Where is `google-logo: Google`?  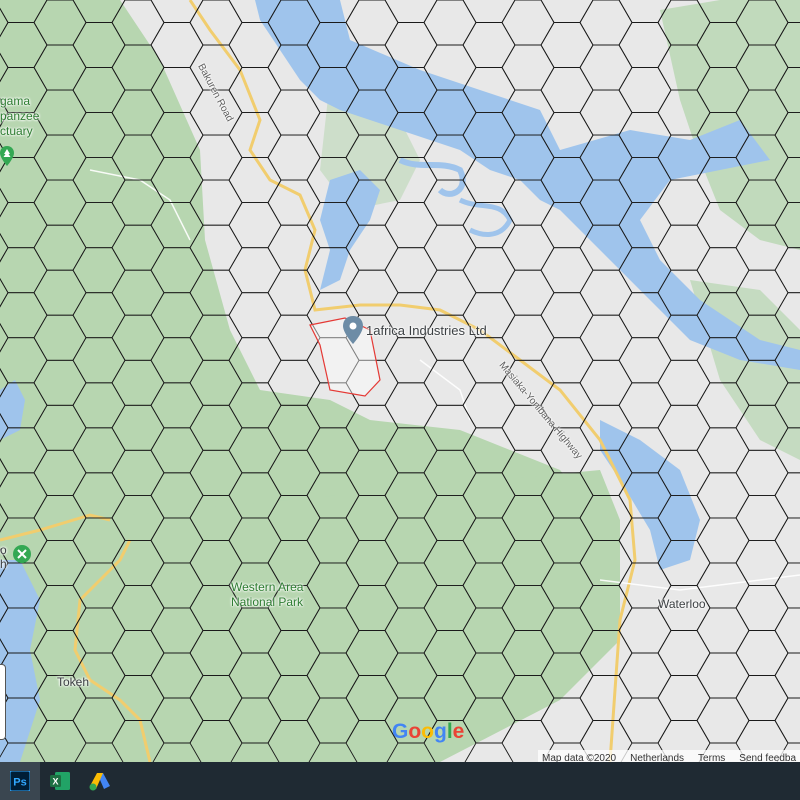
google-logo: Google is located at coordinates (428, 731).